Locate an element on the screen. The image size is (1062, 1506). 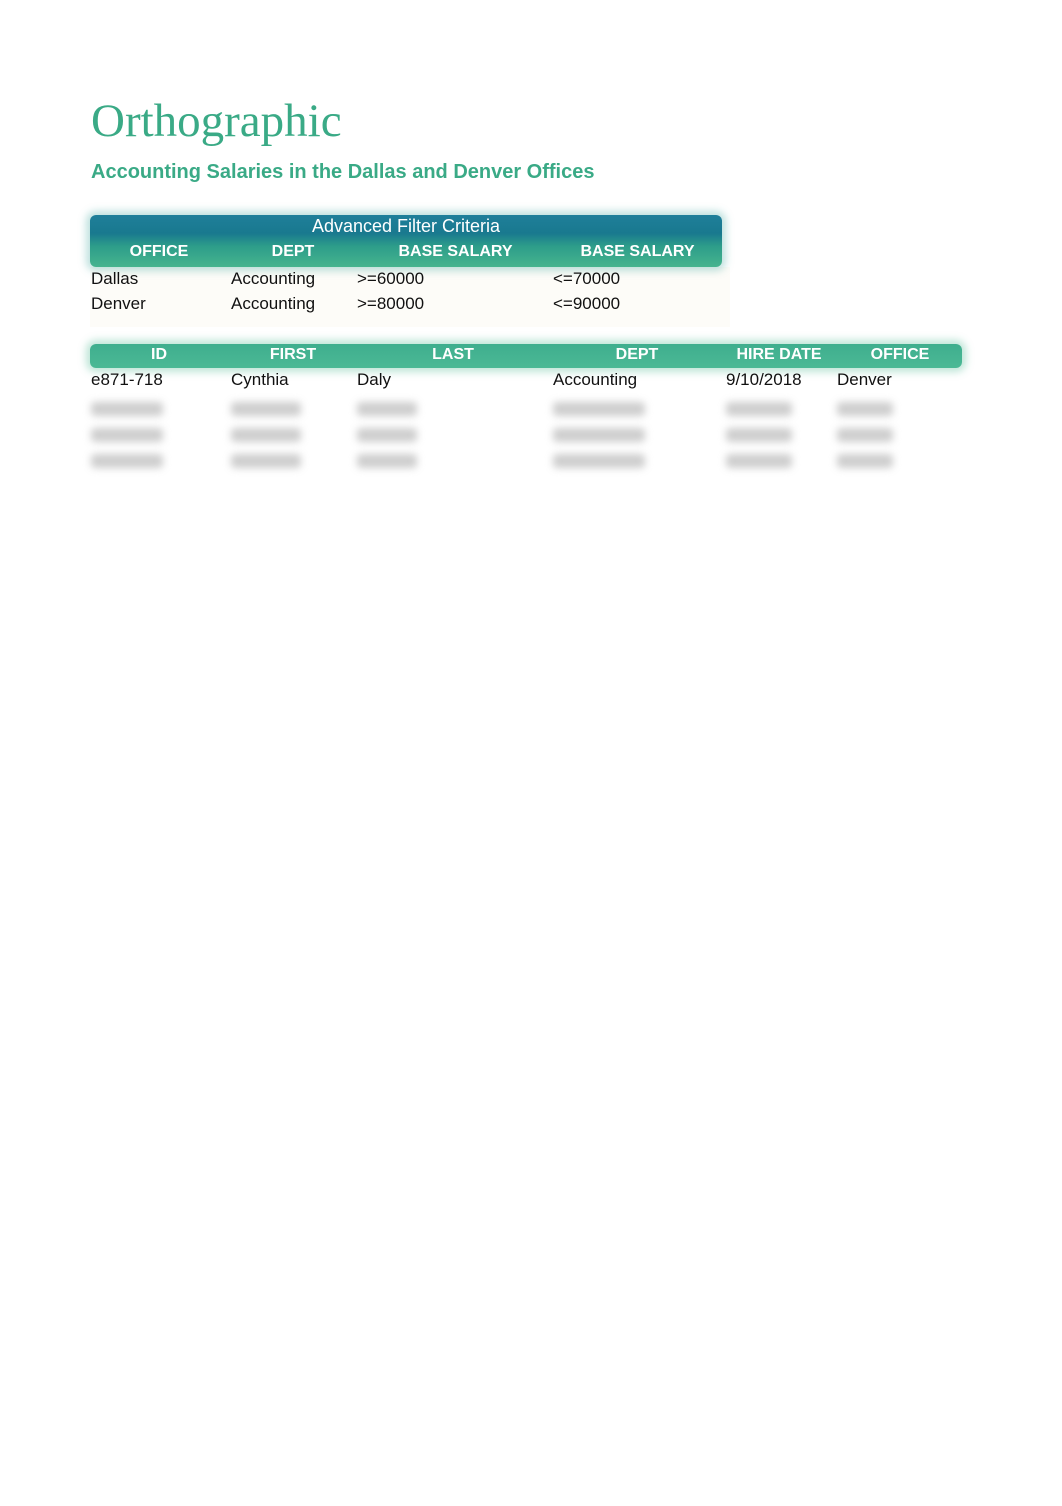
criteria-header-office: OFFICE is located at coordinates (159, 251).